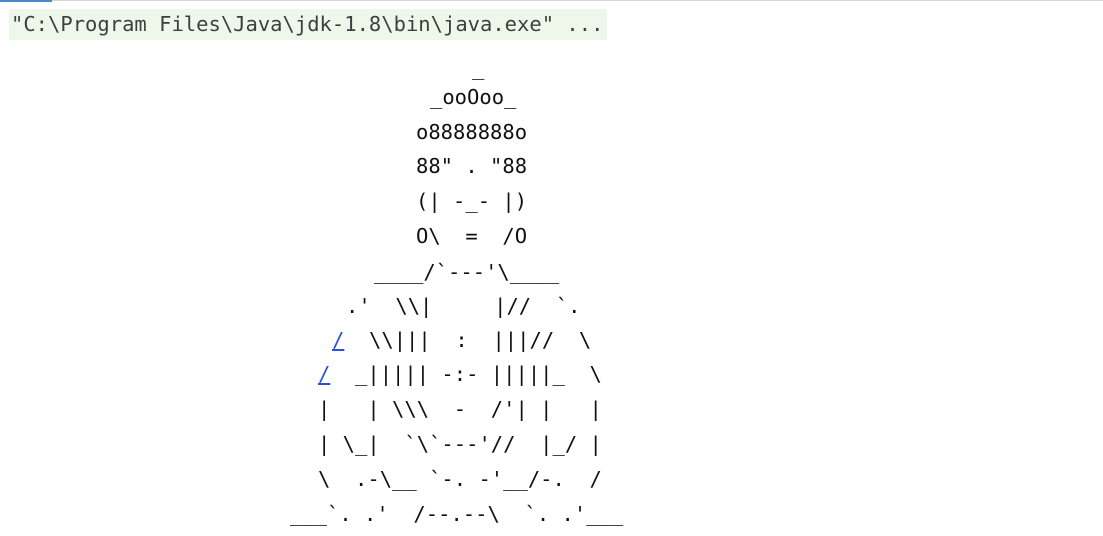 Image resolution: width=1103 pixels, height=536 pixels. What do you see at coordinates (26, 1) in the screenshot?
I see `console-tab-indicator` at bounding box center [26, 1].